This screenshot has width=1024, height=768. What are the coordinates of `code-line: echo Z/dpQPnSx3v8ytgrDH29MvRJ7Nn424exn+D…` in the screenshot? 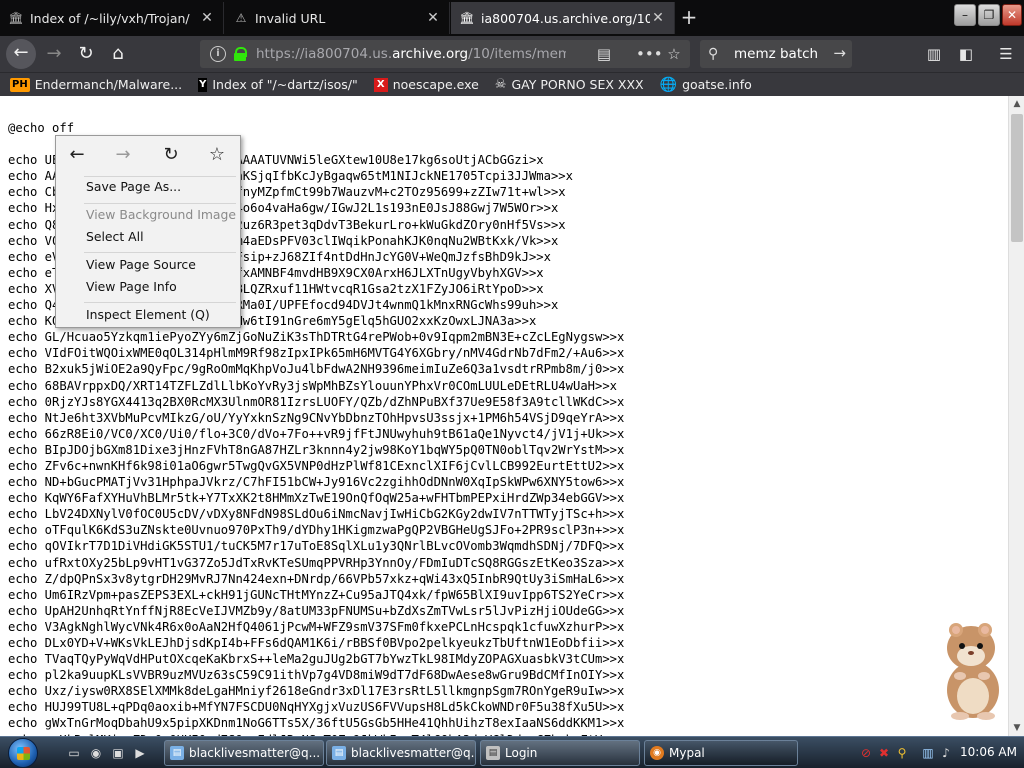 It's located at (316, 578).